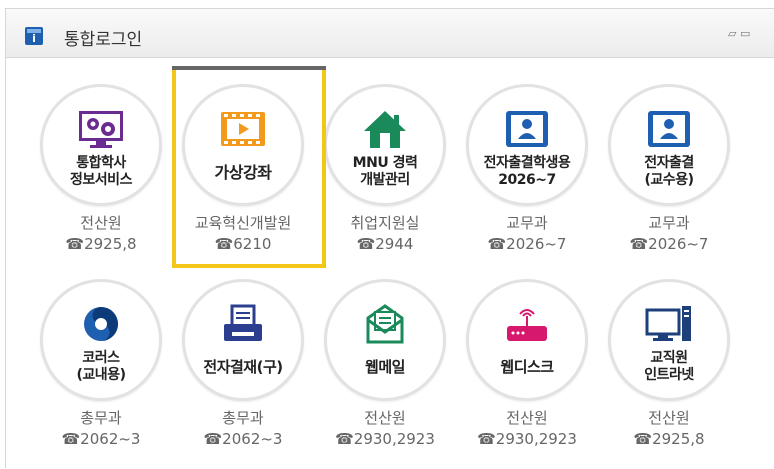  I want to click on panel-header: i 통합로그인 ▱ ▭, so click(389, 33).